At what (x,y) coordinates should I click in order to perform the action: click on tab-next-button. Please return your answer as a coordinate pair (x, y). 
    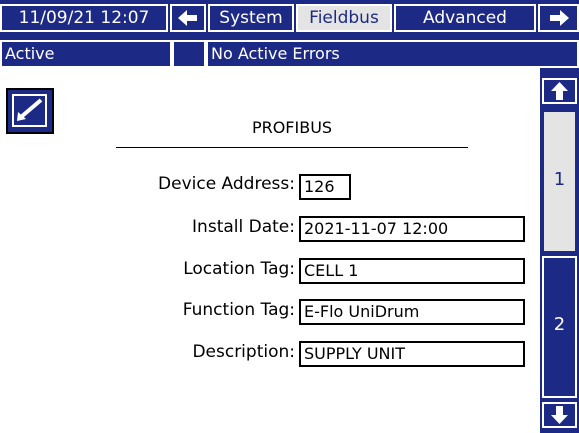
    Looking at the image, I should click on (558, 18).